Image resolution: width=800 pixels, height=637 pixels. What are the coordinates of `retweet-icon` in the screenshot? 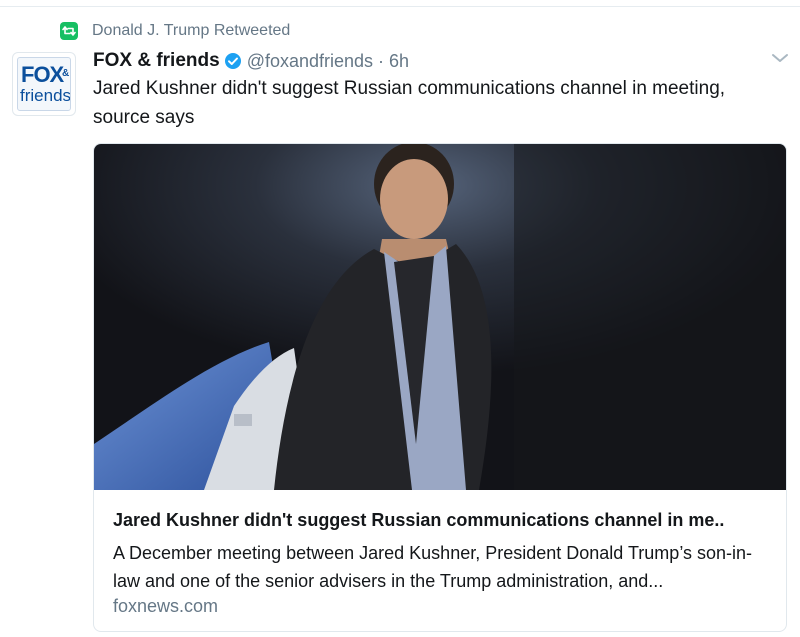 It's located at (69, 31).